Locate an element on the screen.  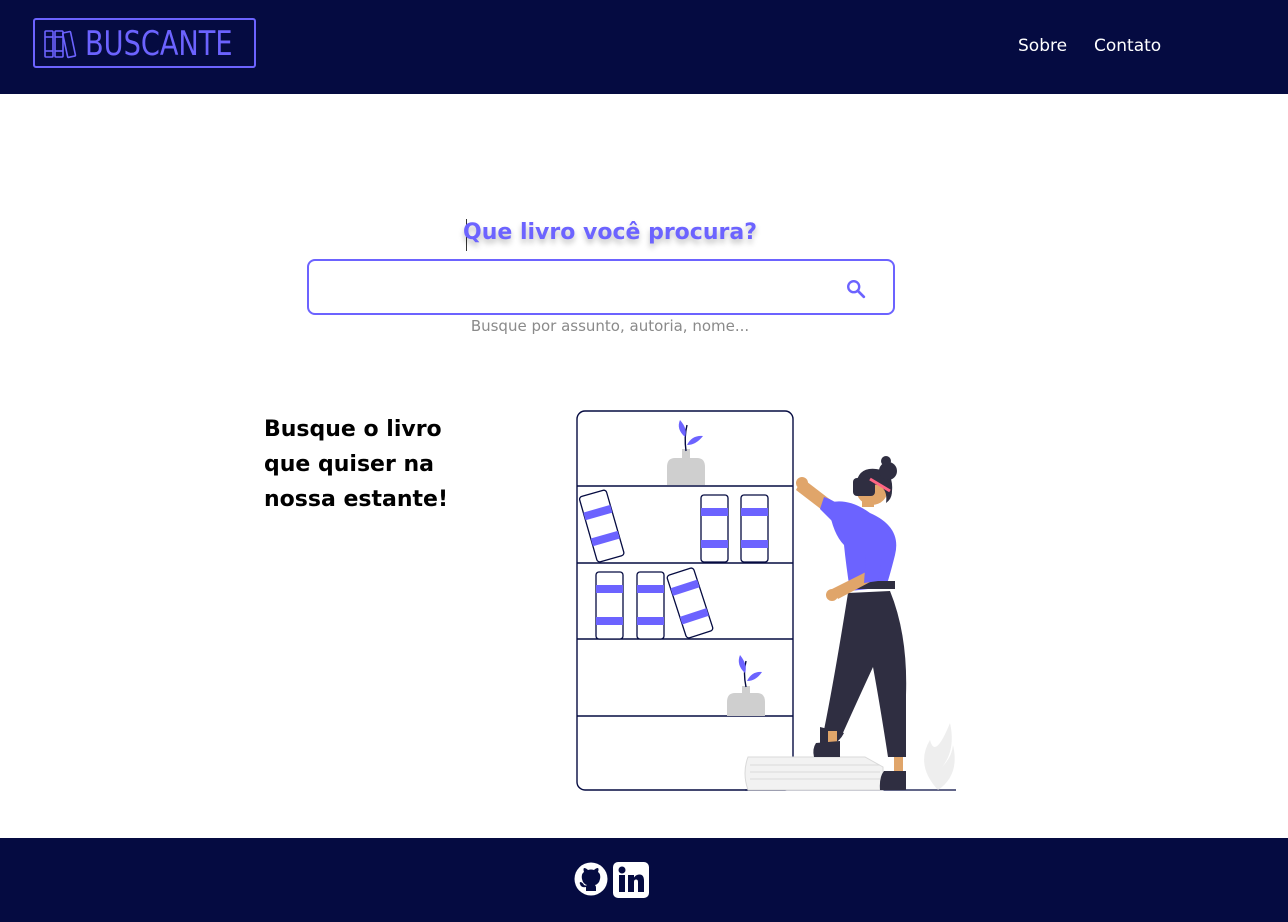
nav-link-sobre: Sobre is located at coordinates (1042, 46).